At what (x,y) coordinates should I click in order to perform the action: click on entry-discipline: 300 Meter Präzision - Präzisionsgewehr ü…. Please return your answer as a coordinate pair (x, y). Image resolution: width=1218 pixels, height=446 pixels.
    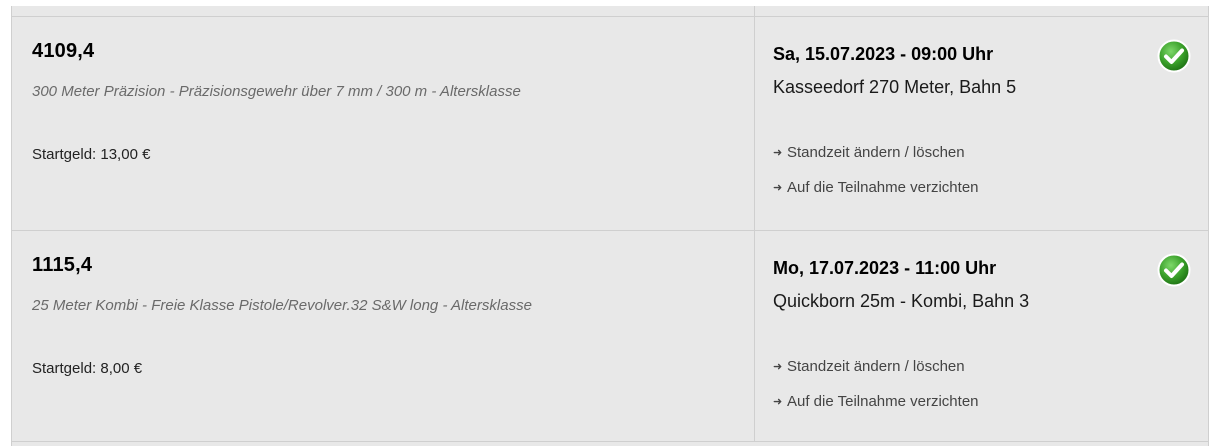
    Looking at the image, I should click on (276, 91).